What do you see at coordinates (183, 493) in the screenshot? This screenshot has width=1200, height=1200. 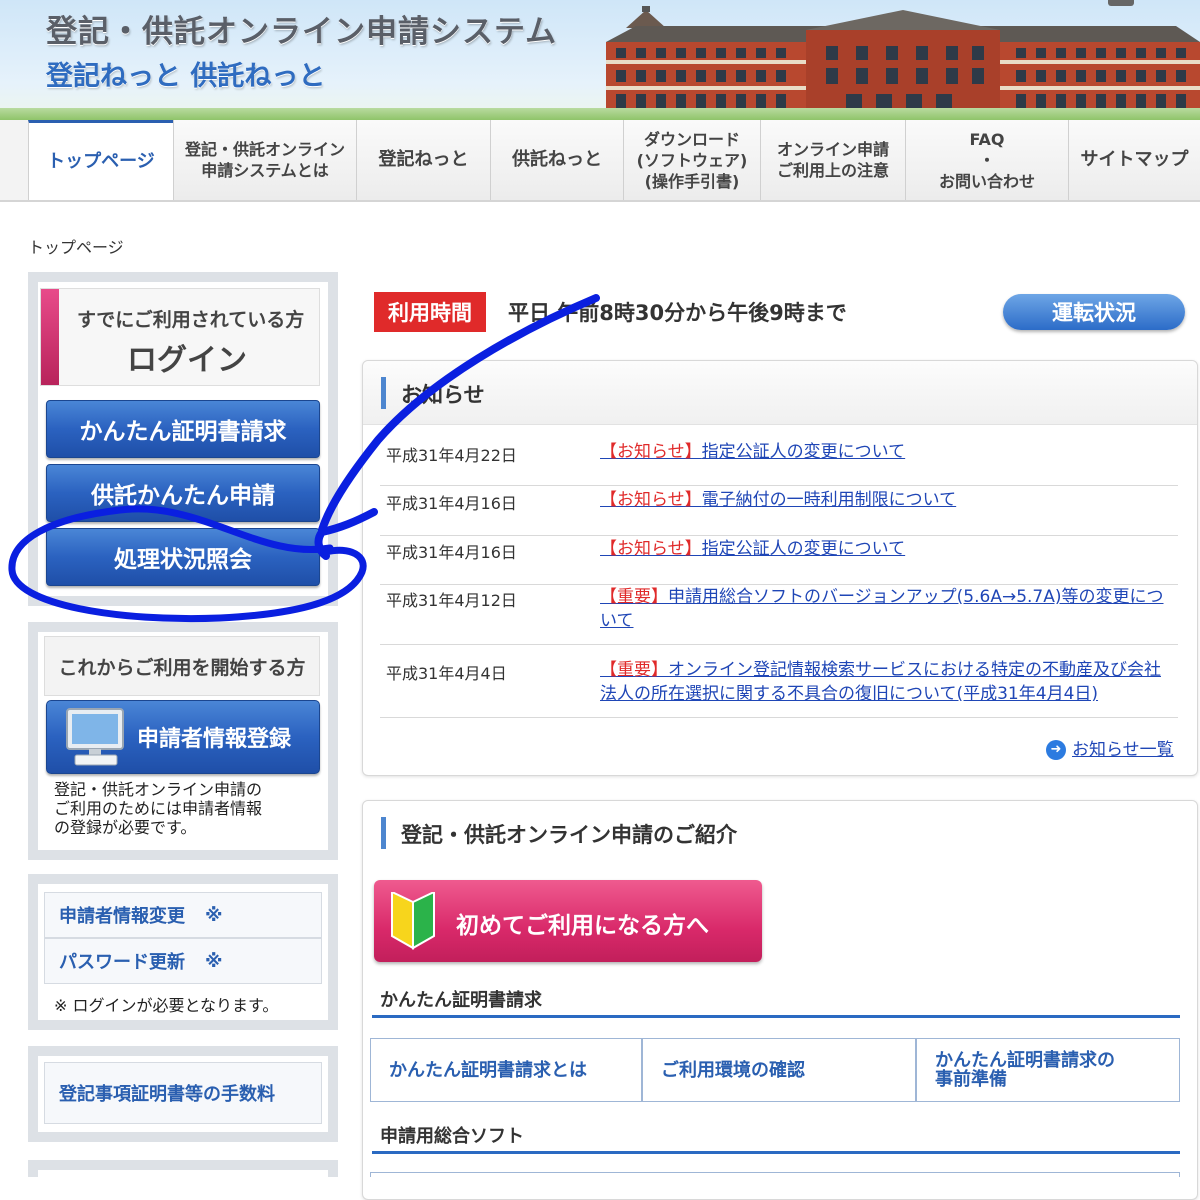 I see `deposit-easy-application-button: 供託かんたん申請` at bounding box center [183, 493].